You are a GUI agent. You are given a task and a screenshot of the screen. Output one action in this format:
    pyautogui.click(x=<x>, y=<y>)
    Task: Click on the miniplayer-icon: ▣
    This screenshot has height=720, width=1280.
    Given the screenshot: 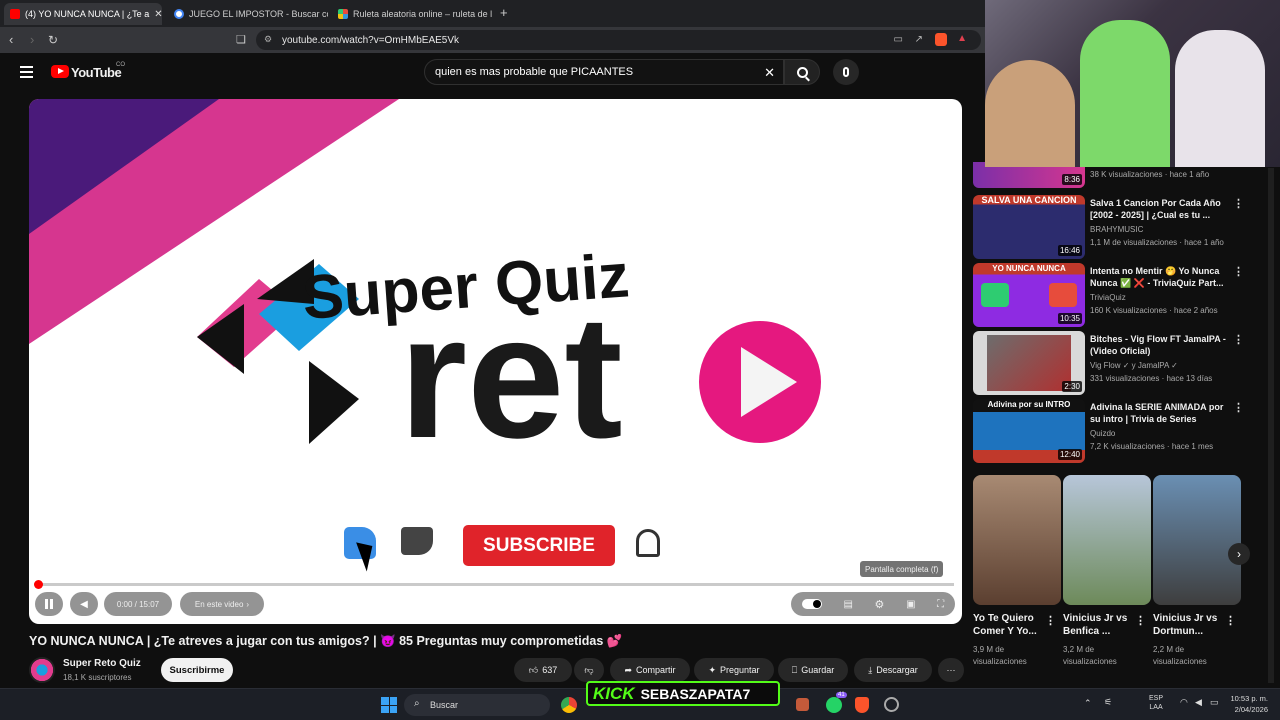 What is the action you would take?
    pyautogui.click(x=910, y=604)
    